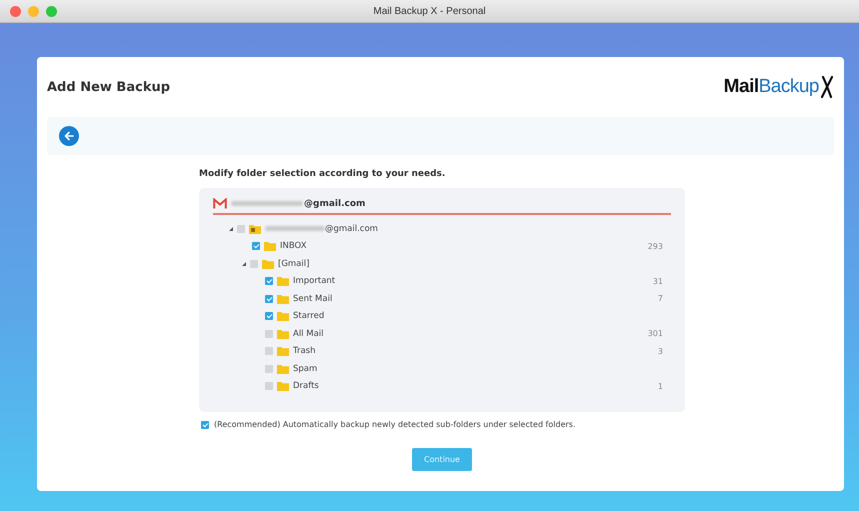 This screenshot has width=859, height=511. What do you see at coordinates (33, 11) in the screenshot?
I see `minimize-icon` at bounding box center [33, 11].